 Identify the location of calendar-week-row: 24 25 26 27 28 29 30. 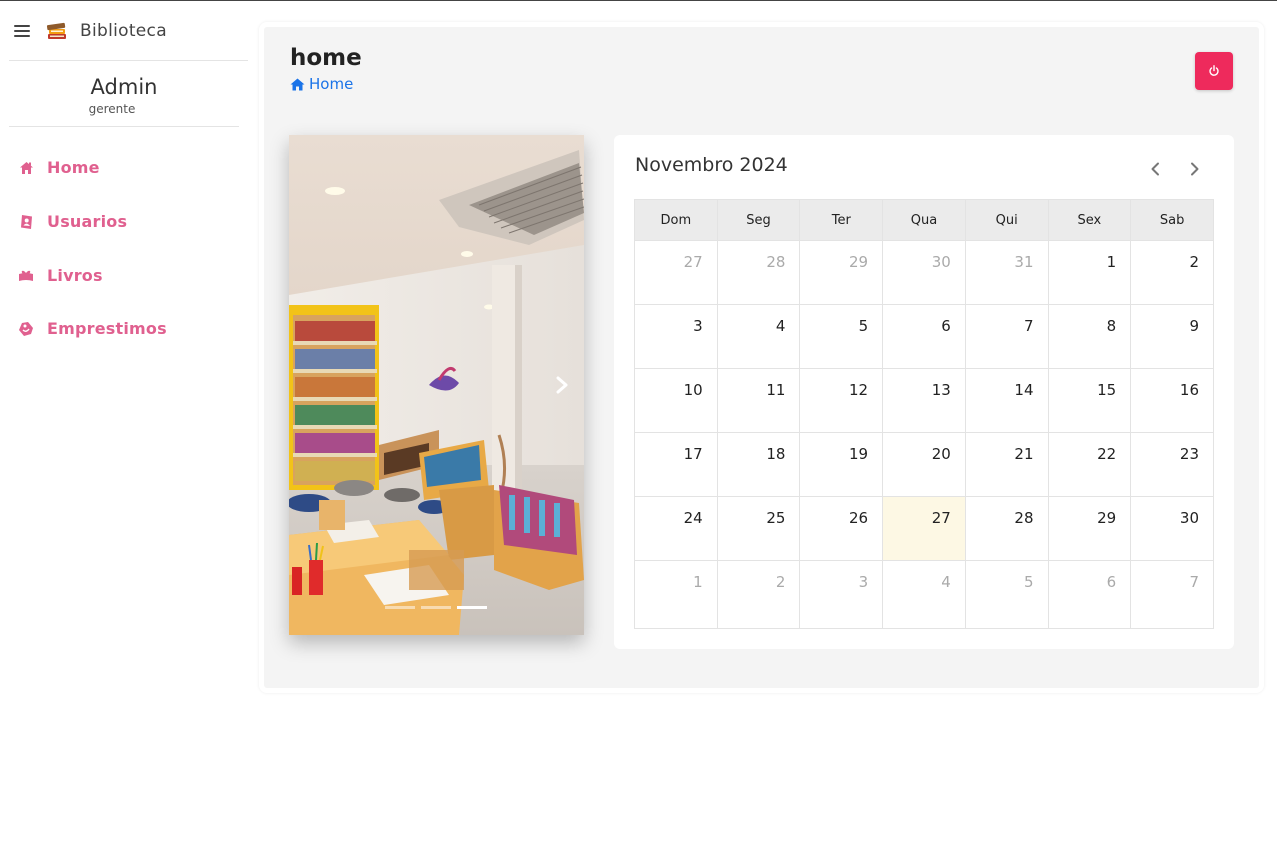
(924, 528).